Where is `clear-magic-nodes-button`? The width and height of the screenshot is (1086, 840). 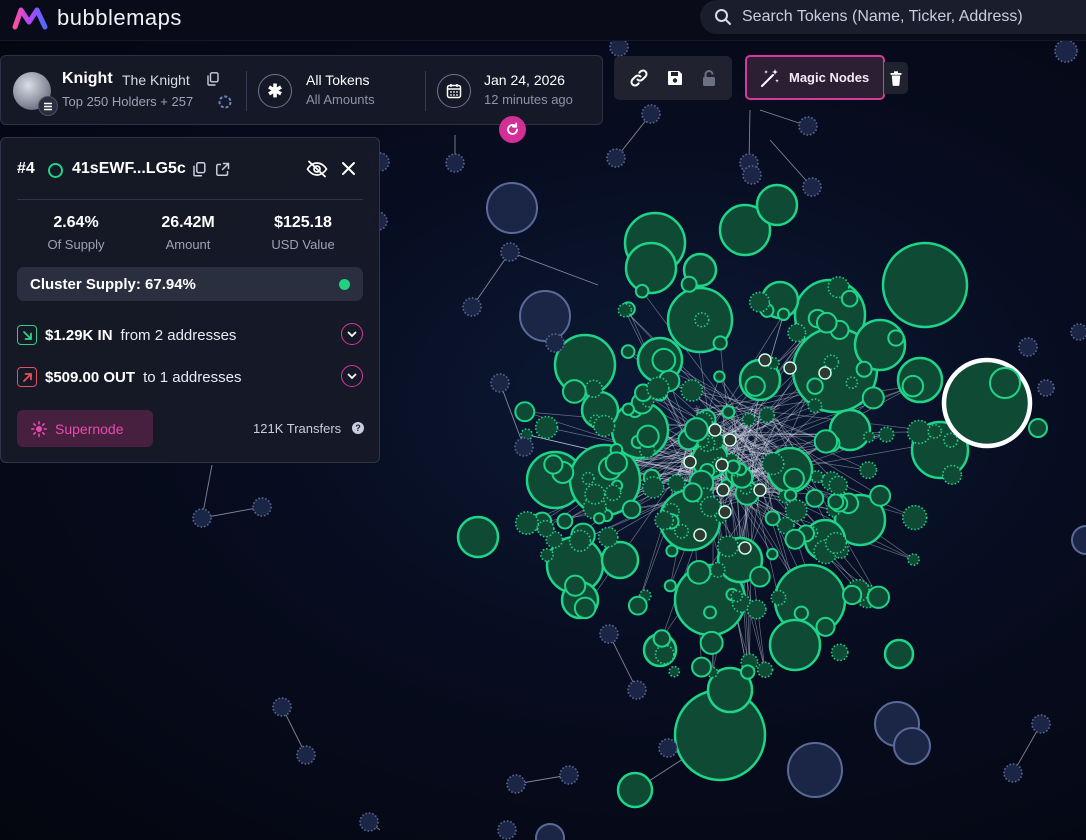
clear-magic-nodes-button is located at coordinates (896, 78).